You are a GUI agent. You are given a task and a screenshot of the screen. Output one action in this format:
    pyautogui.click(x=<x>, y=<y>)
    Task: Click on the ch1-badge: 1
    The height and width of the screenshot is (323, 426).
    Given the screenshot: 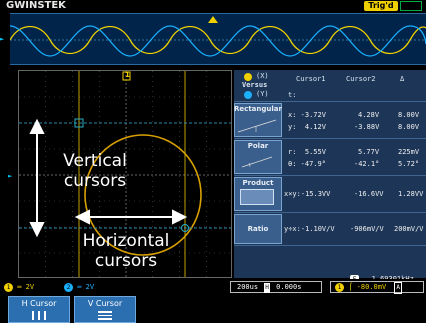 What is the action you would take?
    pyautogui.click(x=8, y=287)
    